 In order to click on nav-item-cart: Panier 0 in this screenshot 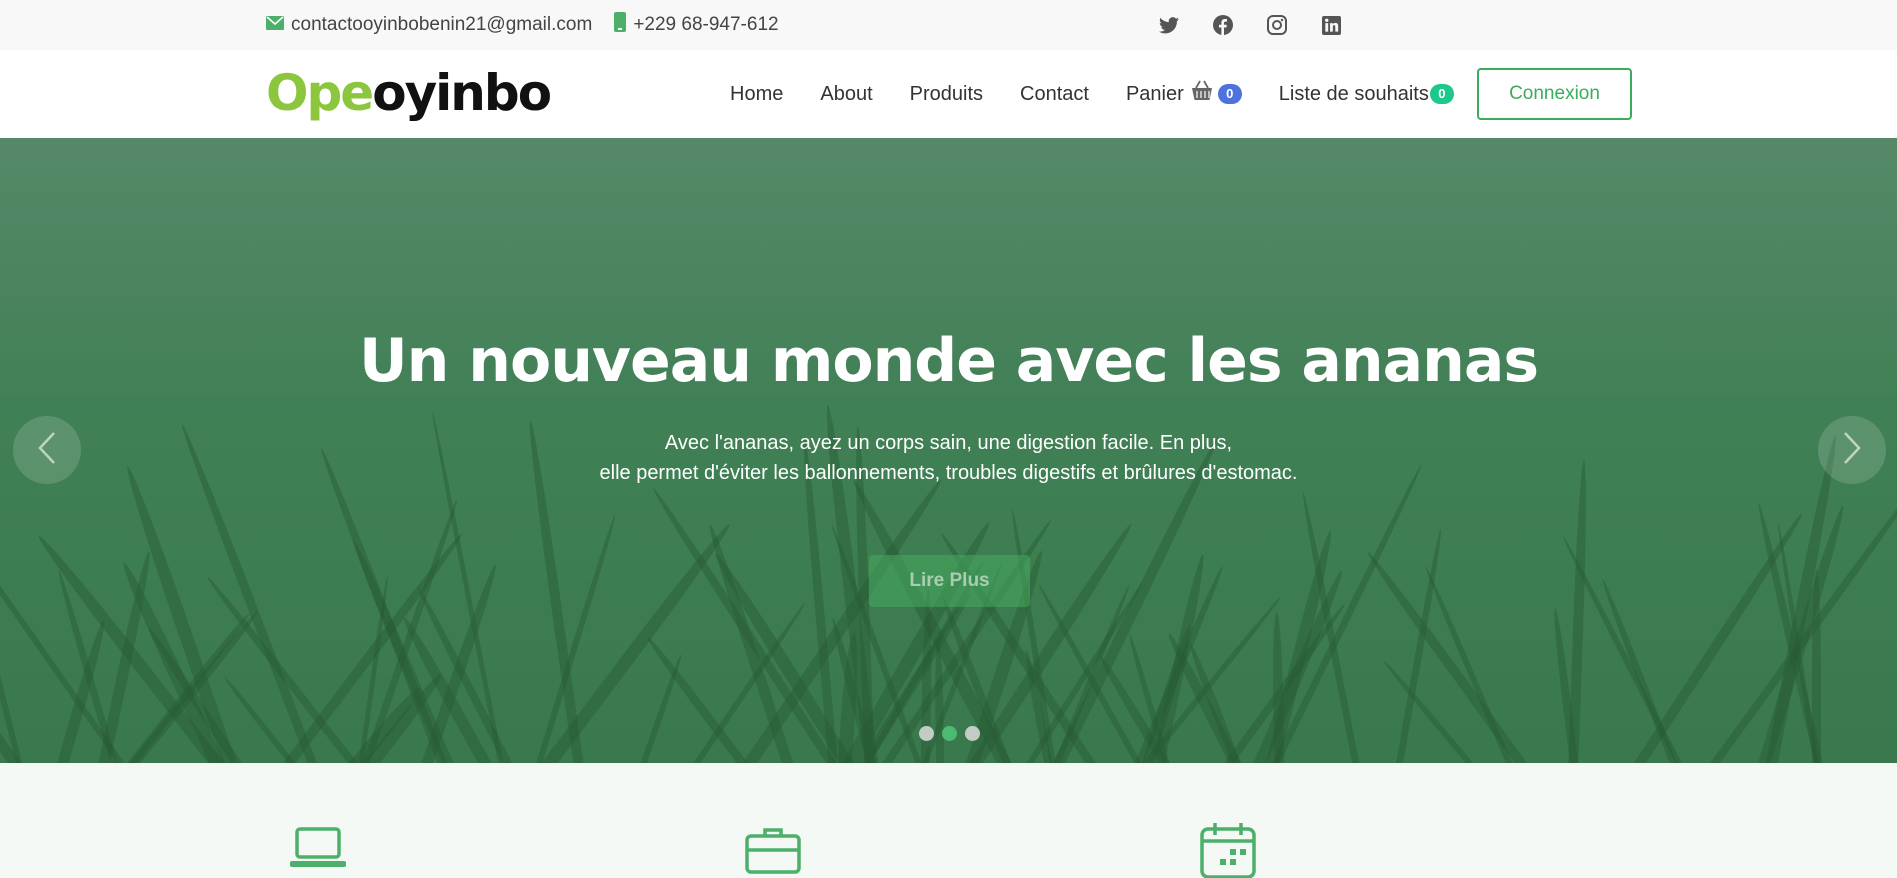, I will do `click(1184, 94)`.